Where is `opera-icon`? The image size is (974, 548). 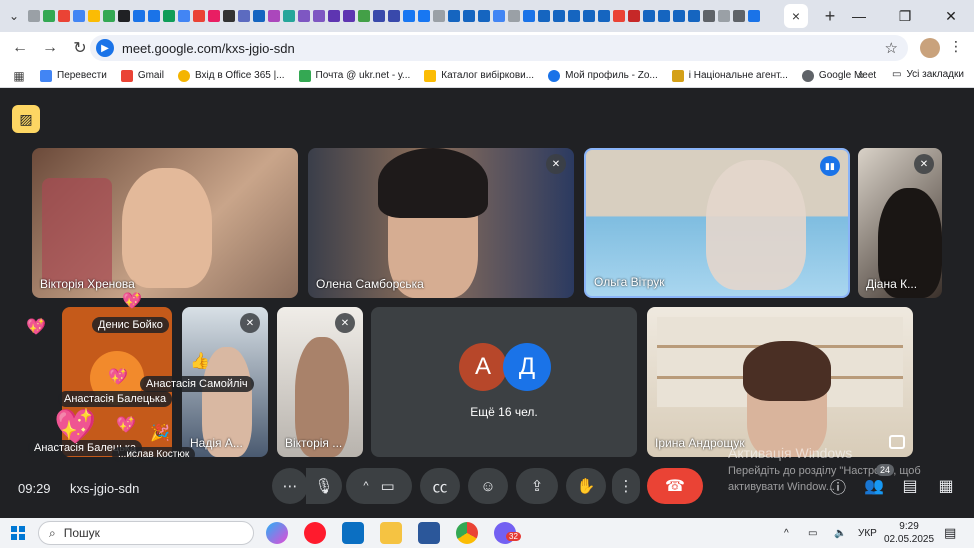
opera-icon is located at coordinates (315, 533).